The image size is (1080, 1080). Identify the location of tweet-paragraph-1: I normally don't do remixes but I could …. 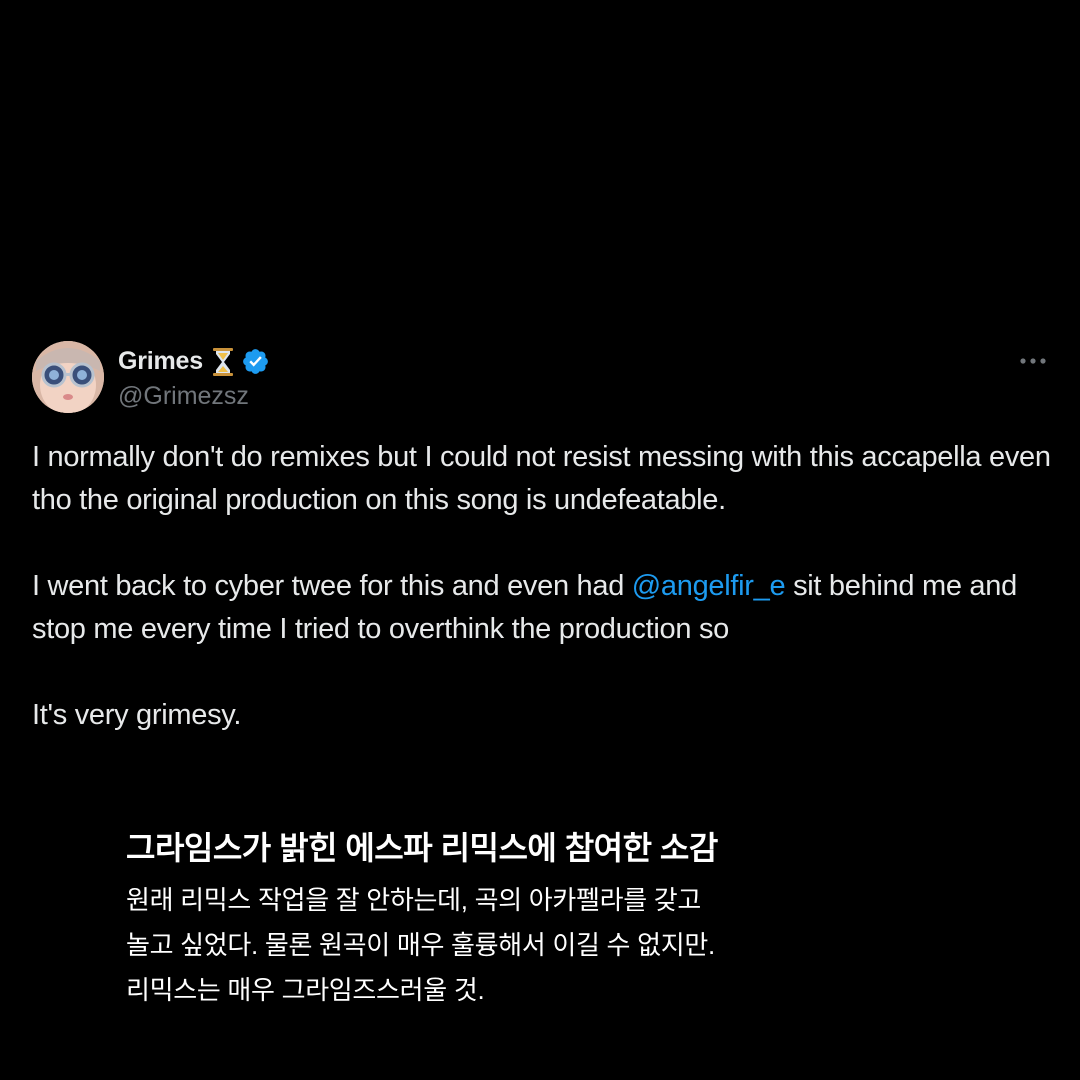
(541, 478).